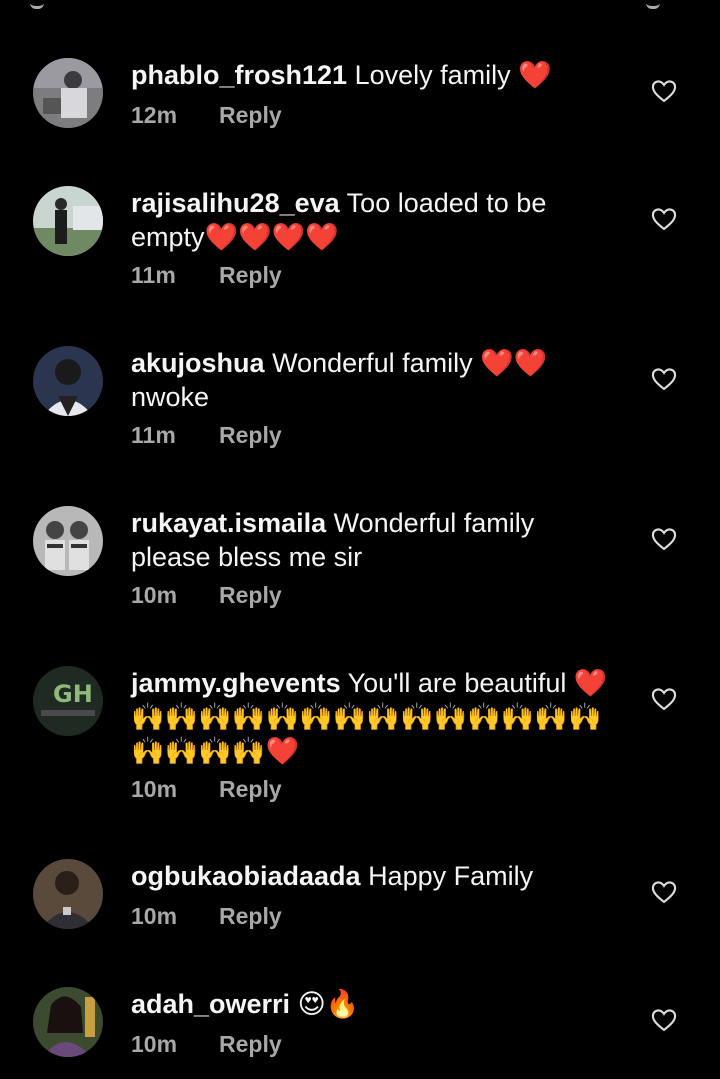 The image size is (720, 1079). What do you see at coordinates (360, 7) in the screenshot?
I see `top-strip` at bounding box center [360, 7].